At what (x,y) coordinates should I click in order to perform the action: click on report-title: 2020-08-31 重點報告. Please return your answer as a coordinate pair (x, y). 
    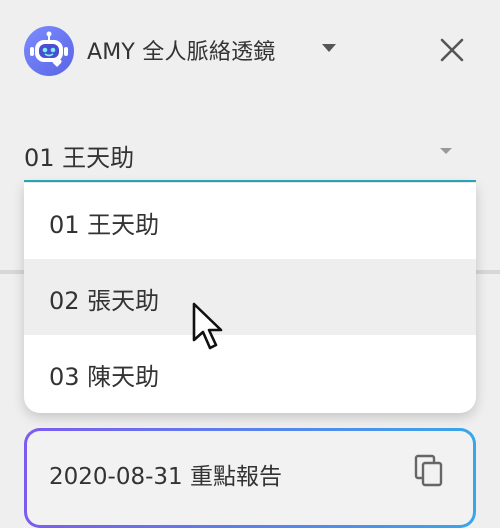
    Looking at the image, I should click on (165, 477).